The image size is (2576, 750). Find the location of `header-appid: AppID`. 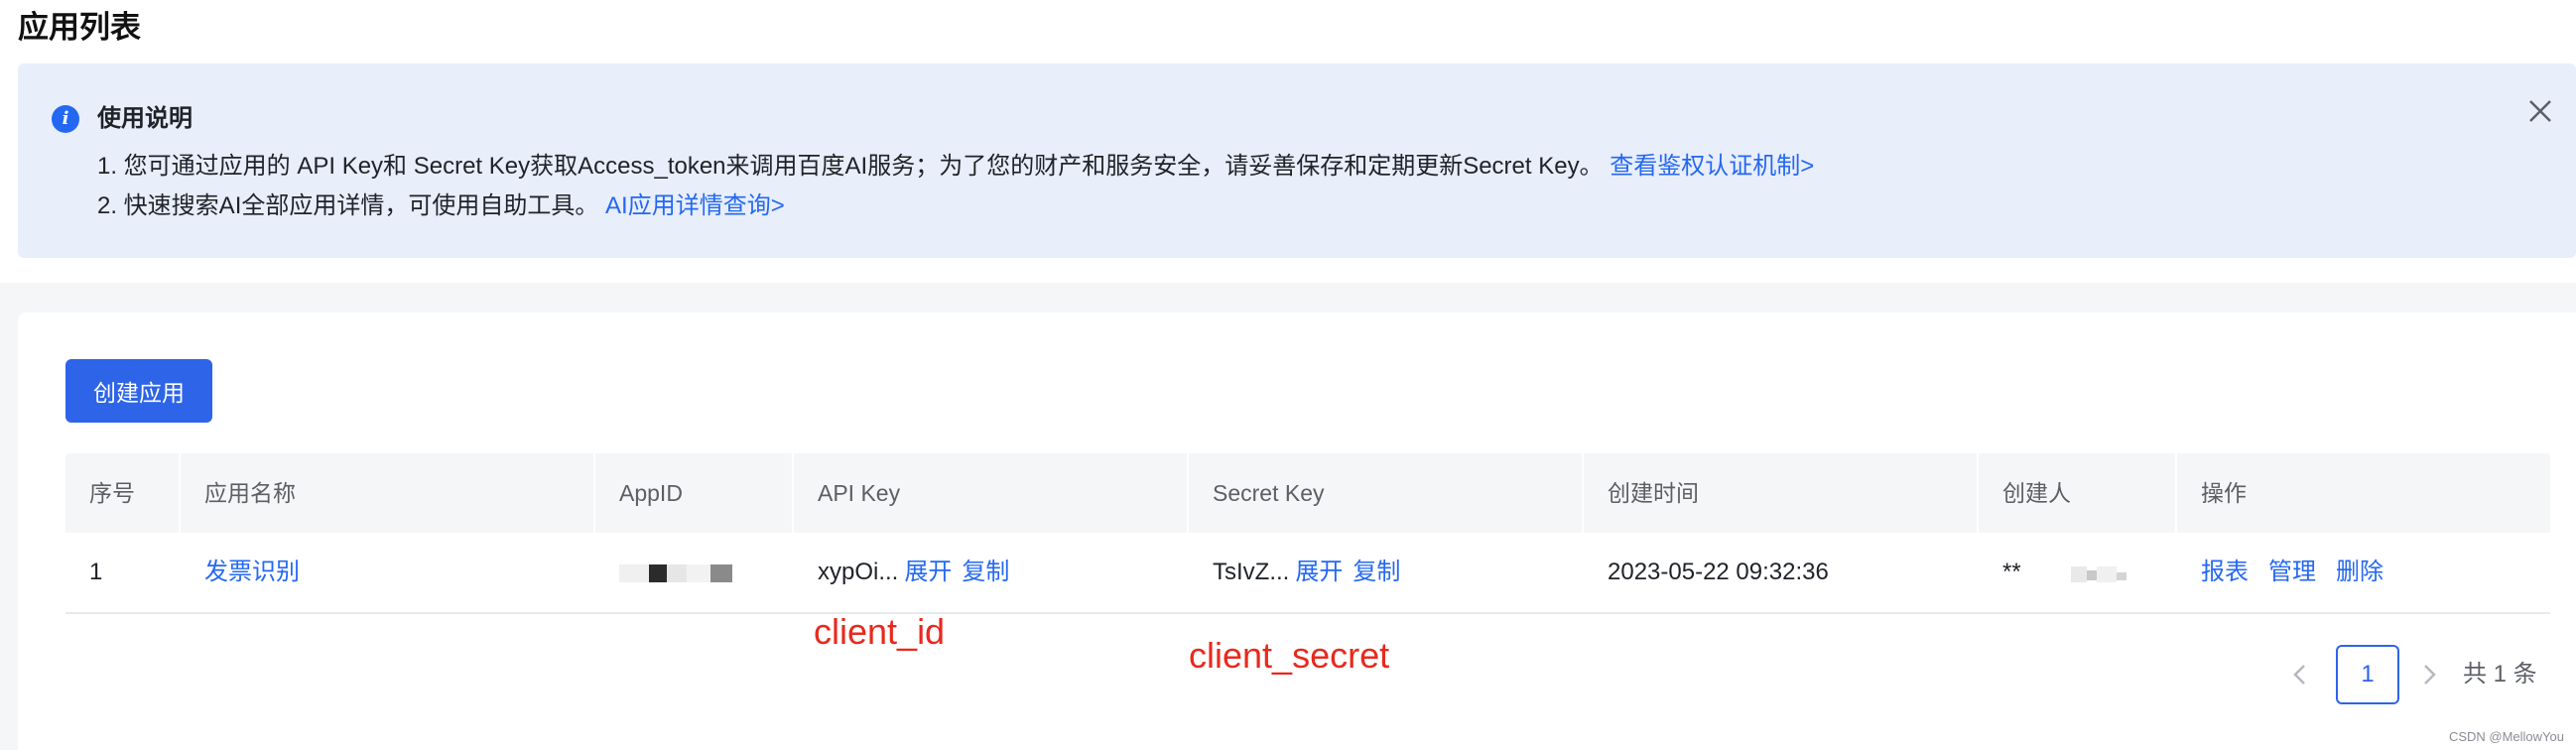

header-appid: AppID is located at coordinates (651, 493).